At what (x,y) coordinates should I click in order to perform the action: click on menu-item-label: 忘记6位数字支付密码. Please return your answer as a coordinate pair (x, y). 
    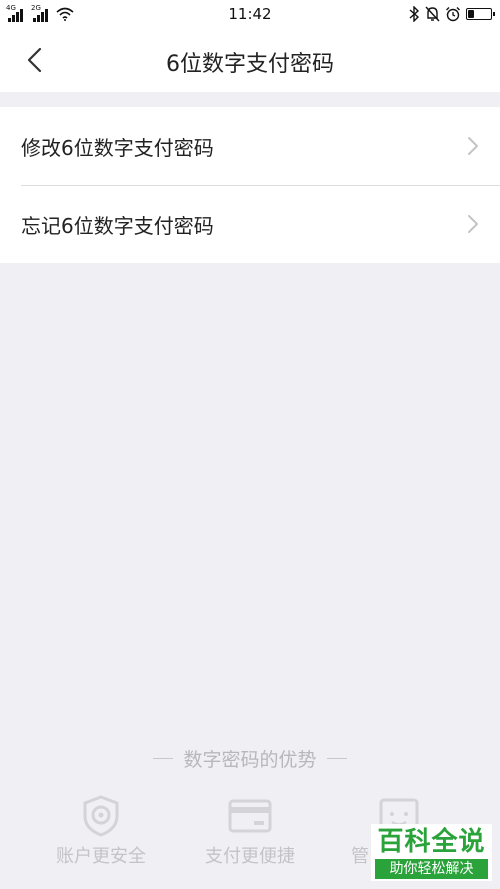
    Looking at the image, I should click on (117, 225).